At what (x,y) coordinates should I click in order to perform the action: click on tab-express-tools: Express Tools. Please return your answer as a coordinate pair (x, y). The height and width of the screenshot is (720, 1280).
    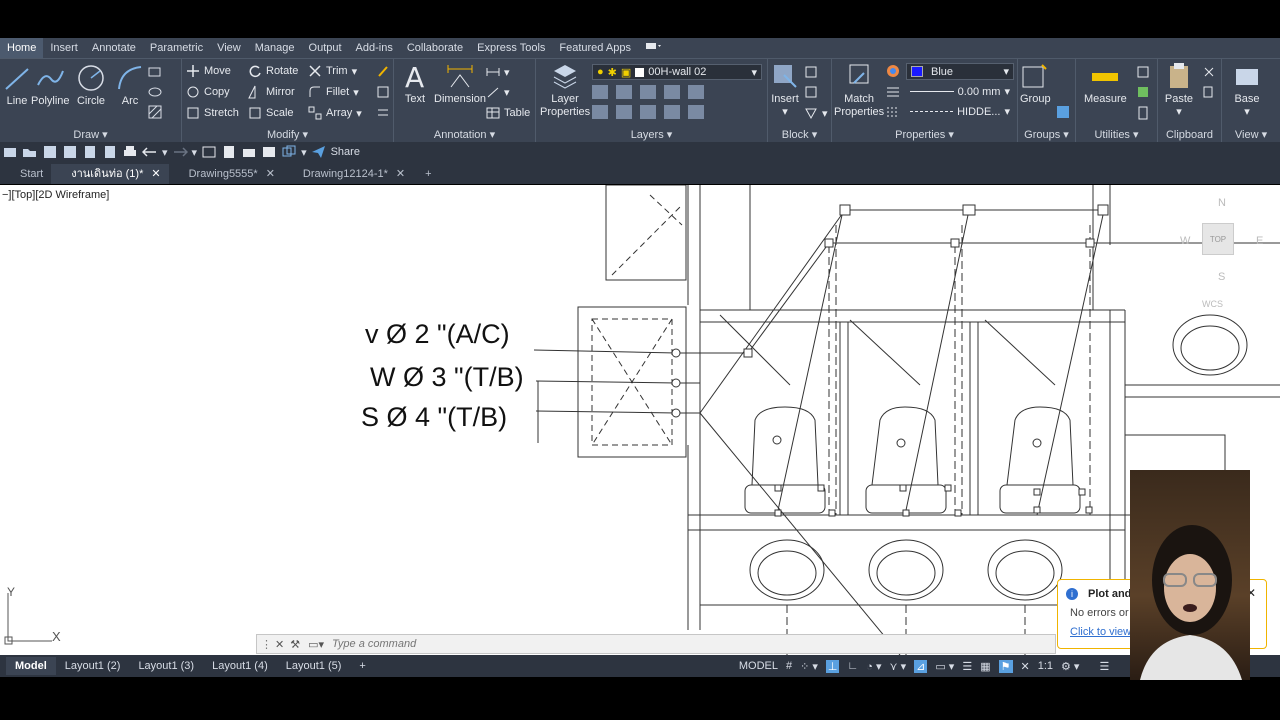
    Looking at the image, I should click on (511, 48).